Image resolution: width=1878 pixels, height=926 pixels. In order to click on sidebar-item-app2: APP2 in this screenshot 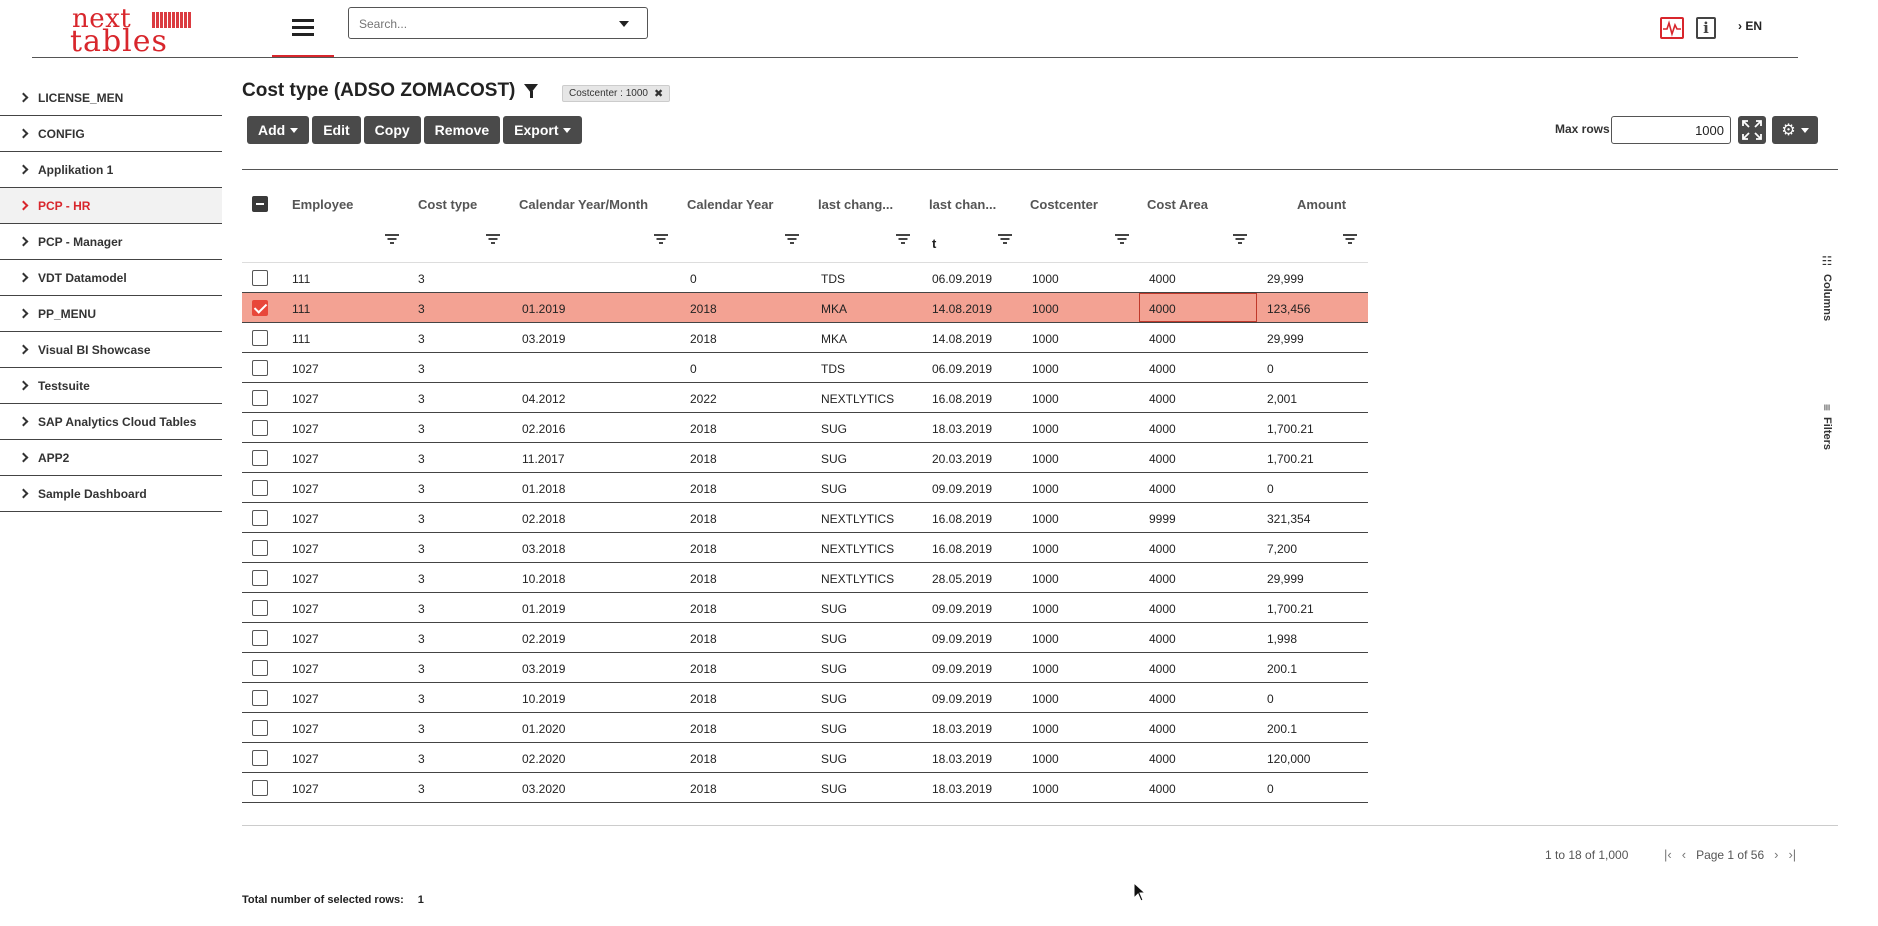, I will do `click(111, 458)`.